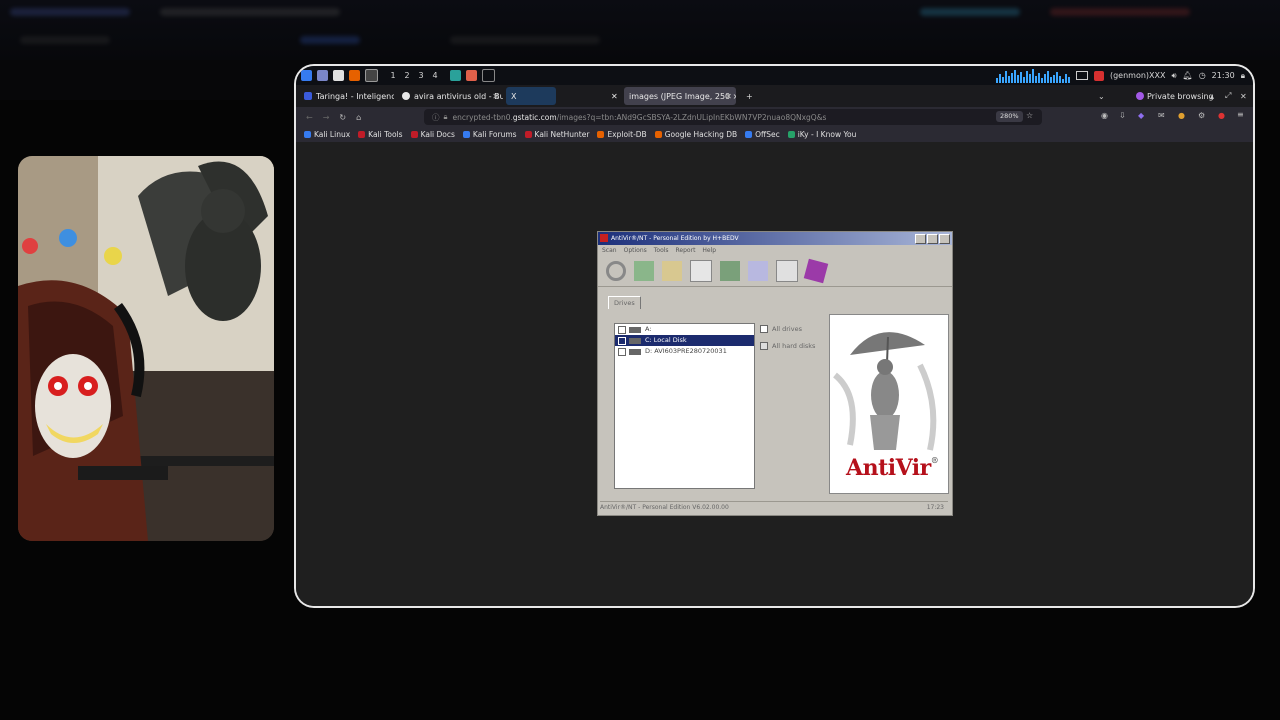  Describe the element at coordinates (556, 134) in the screenshot. I see `bookmark-kali-nethunter: Kali NetHunter` at that location.